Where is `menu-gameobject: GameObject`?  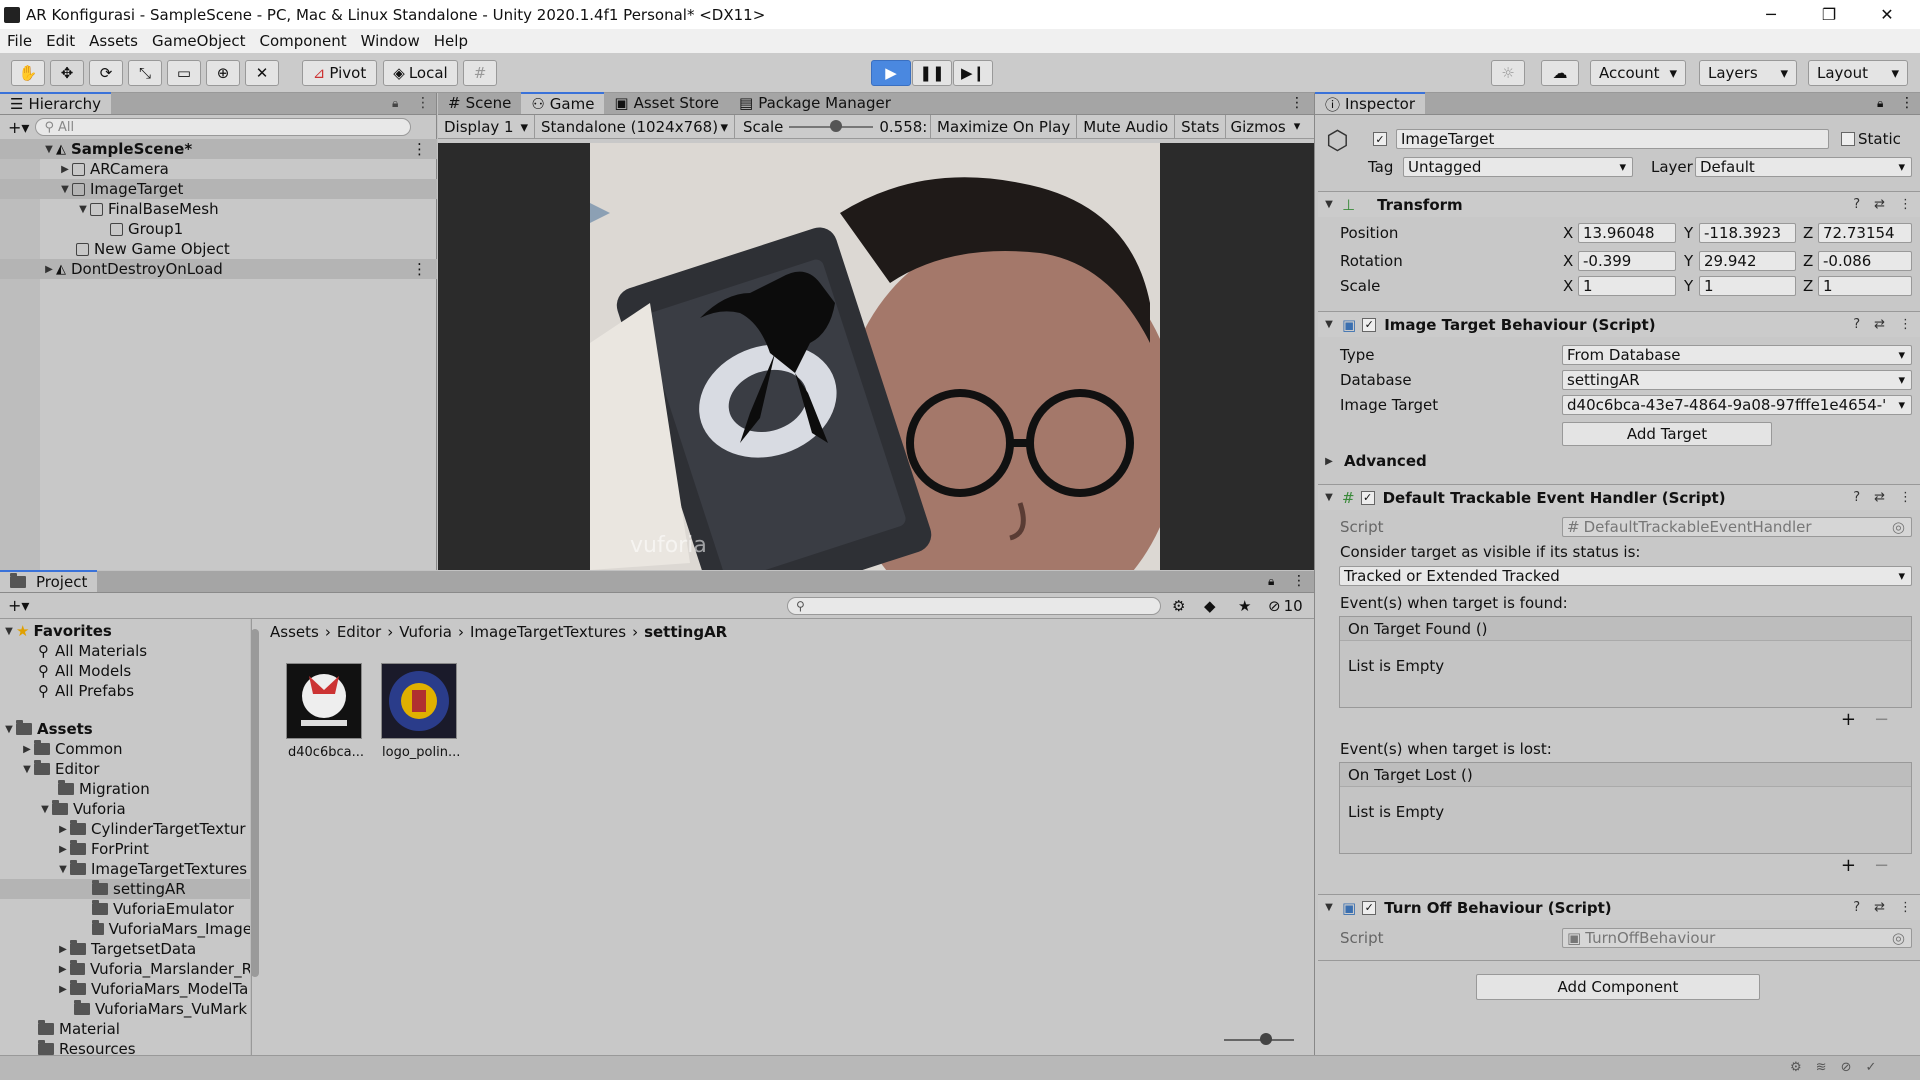
menu-gameobject: GameObject is located at coordinates (199, 41).